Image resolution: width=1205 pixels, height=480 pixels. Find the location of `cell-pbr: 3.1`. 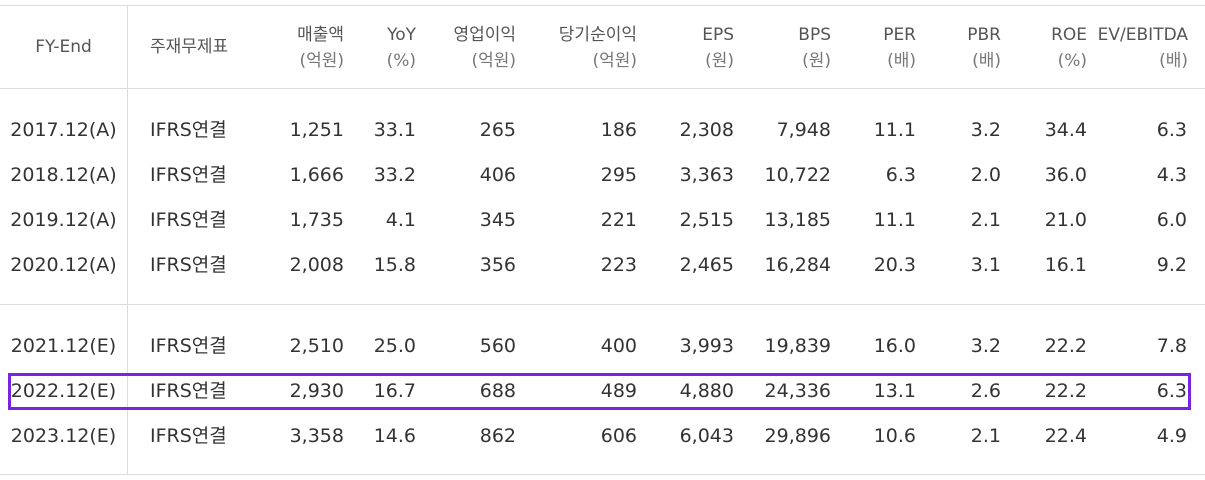

cell-pbr: 3.1 is located at coordinates (985, 265).